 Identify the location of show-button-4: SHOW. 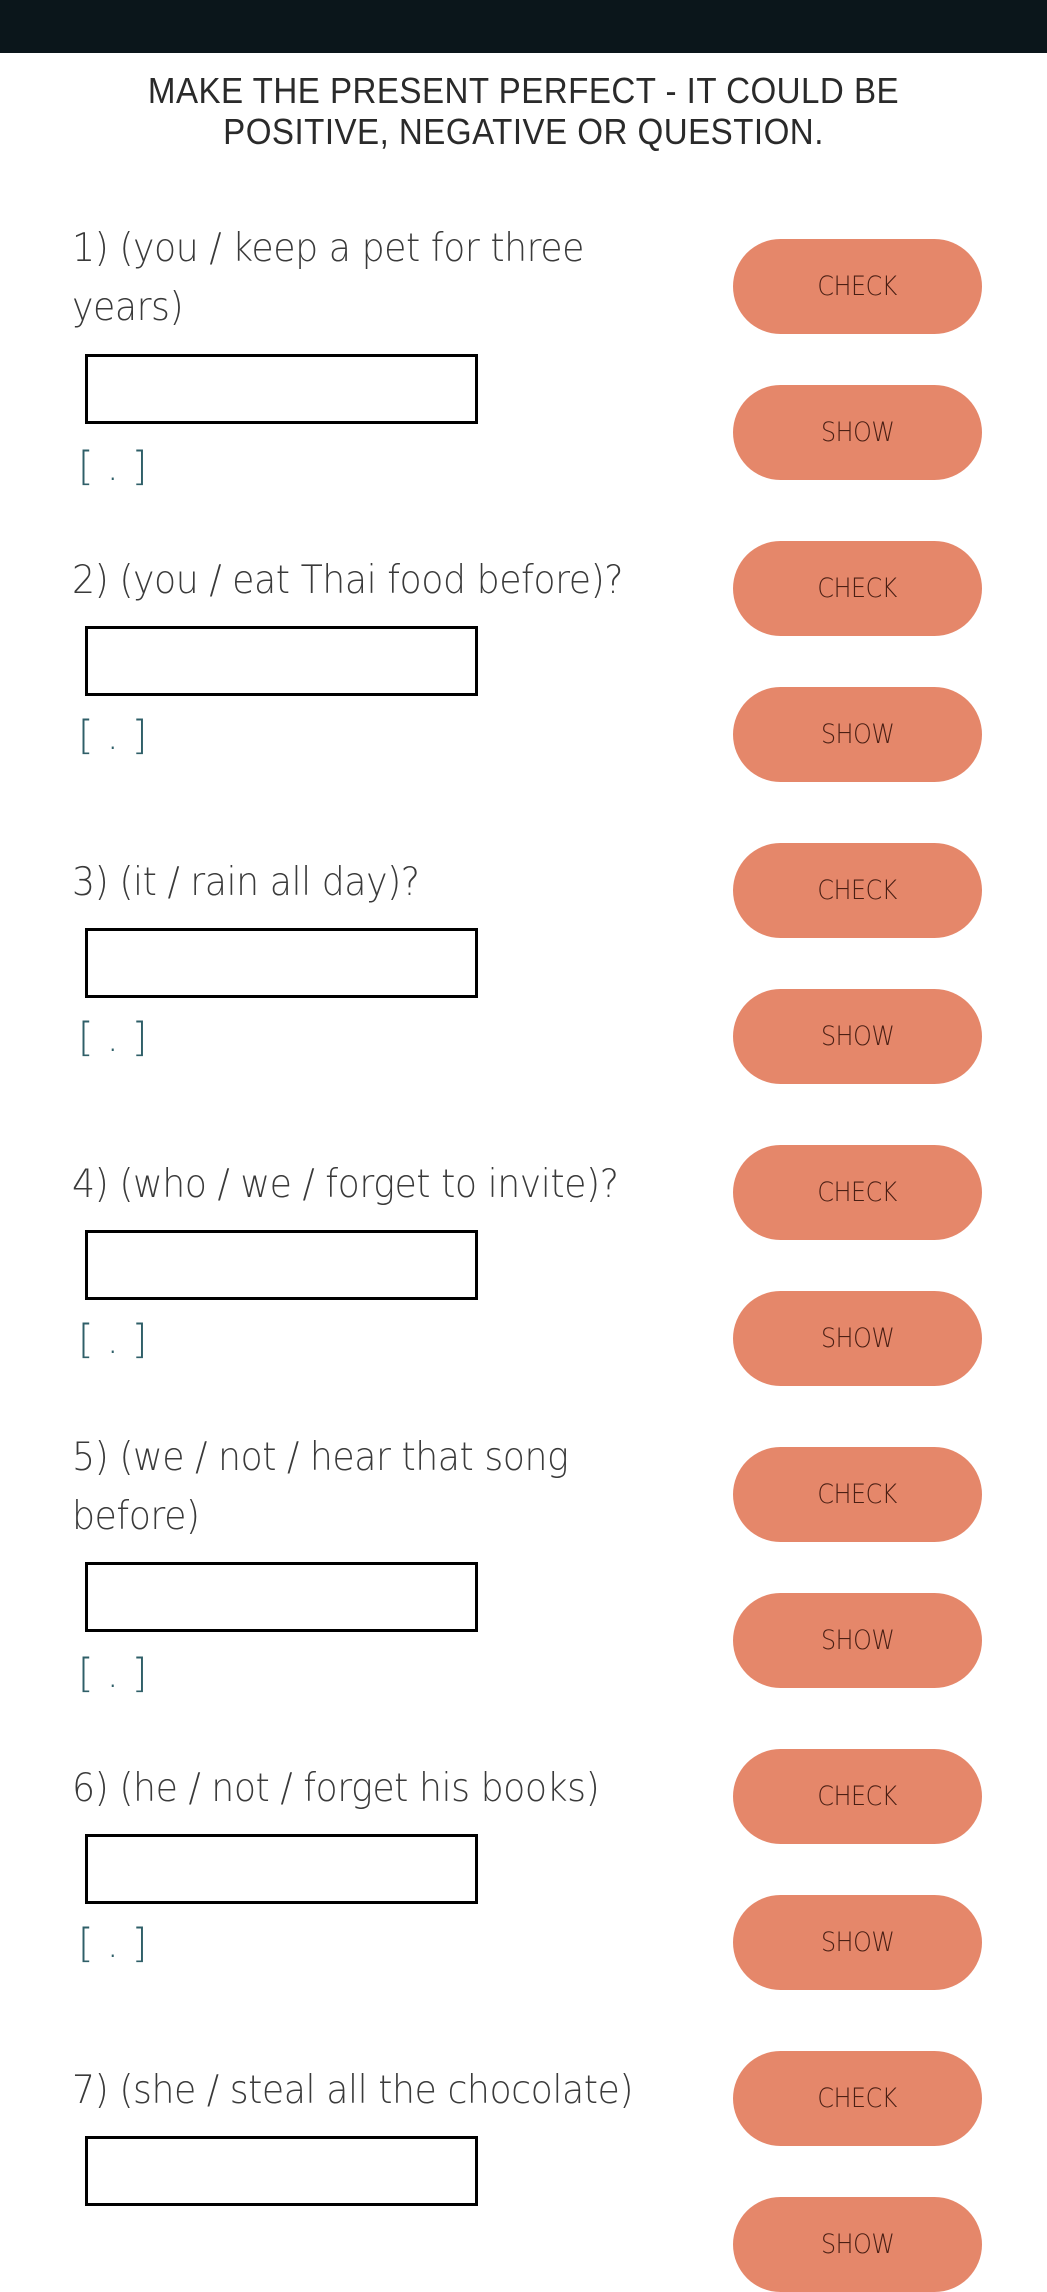
(857, 1338).